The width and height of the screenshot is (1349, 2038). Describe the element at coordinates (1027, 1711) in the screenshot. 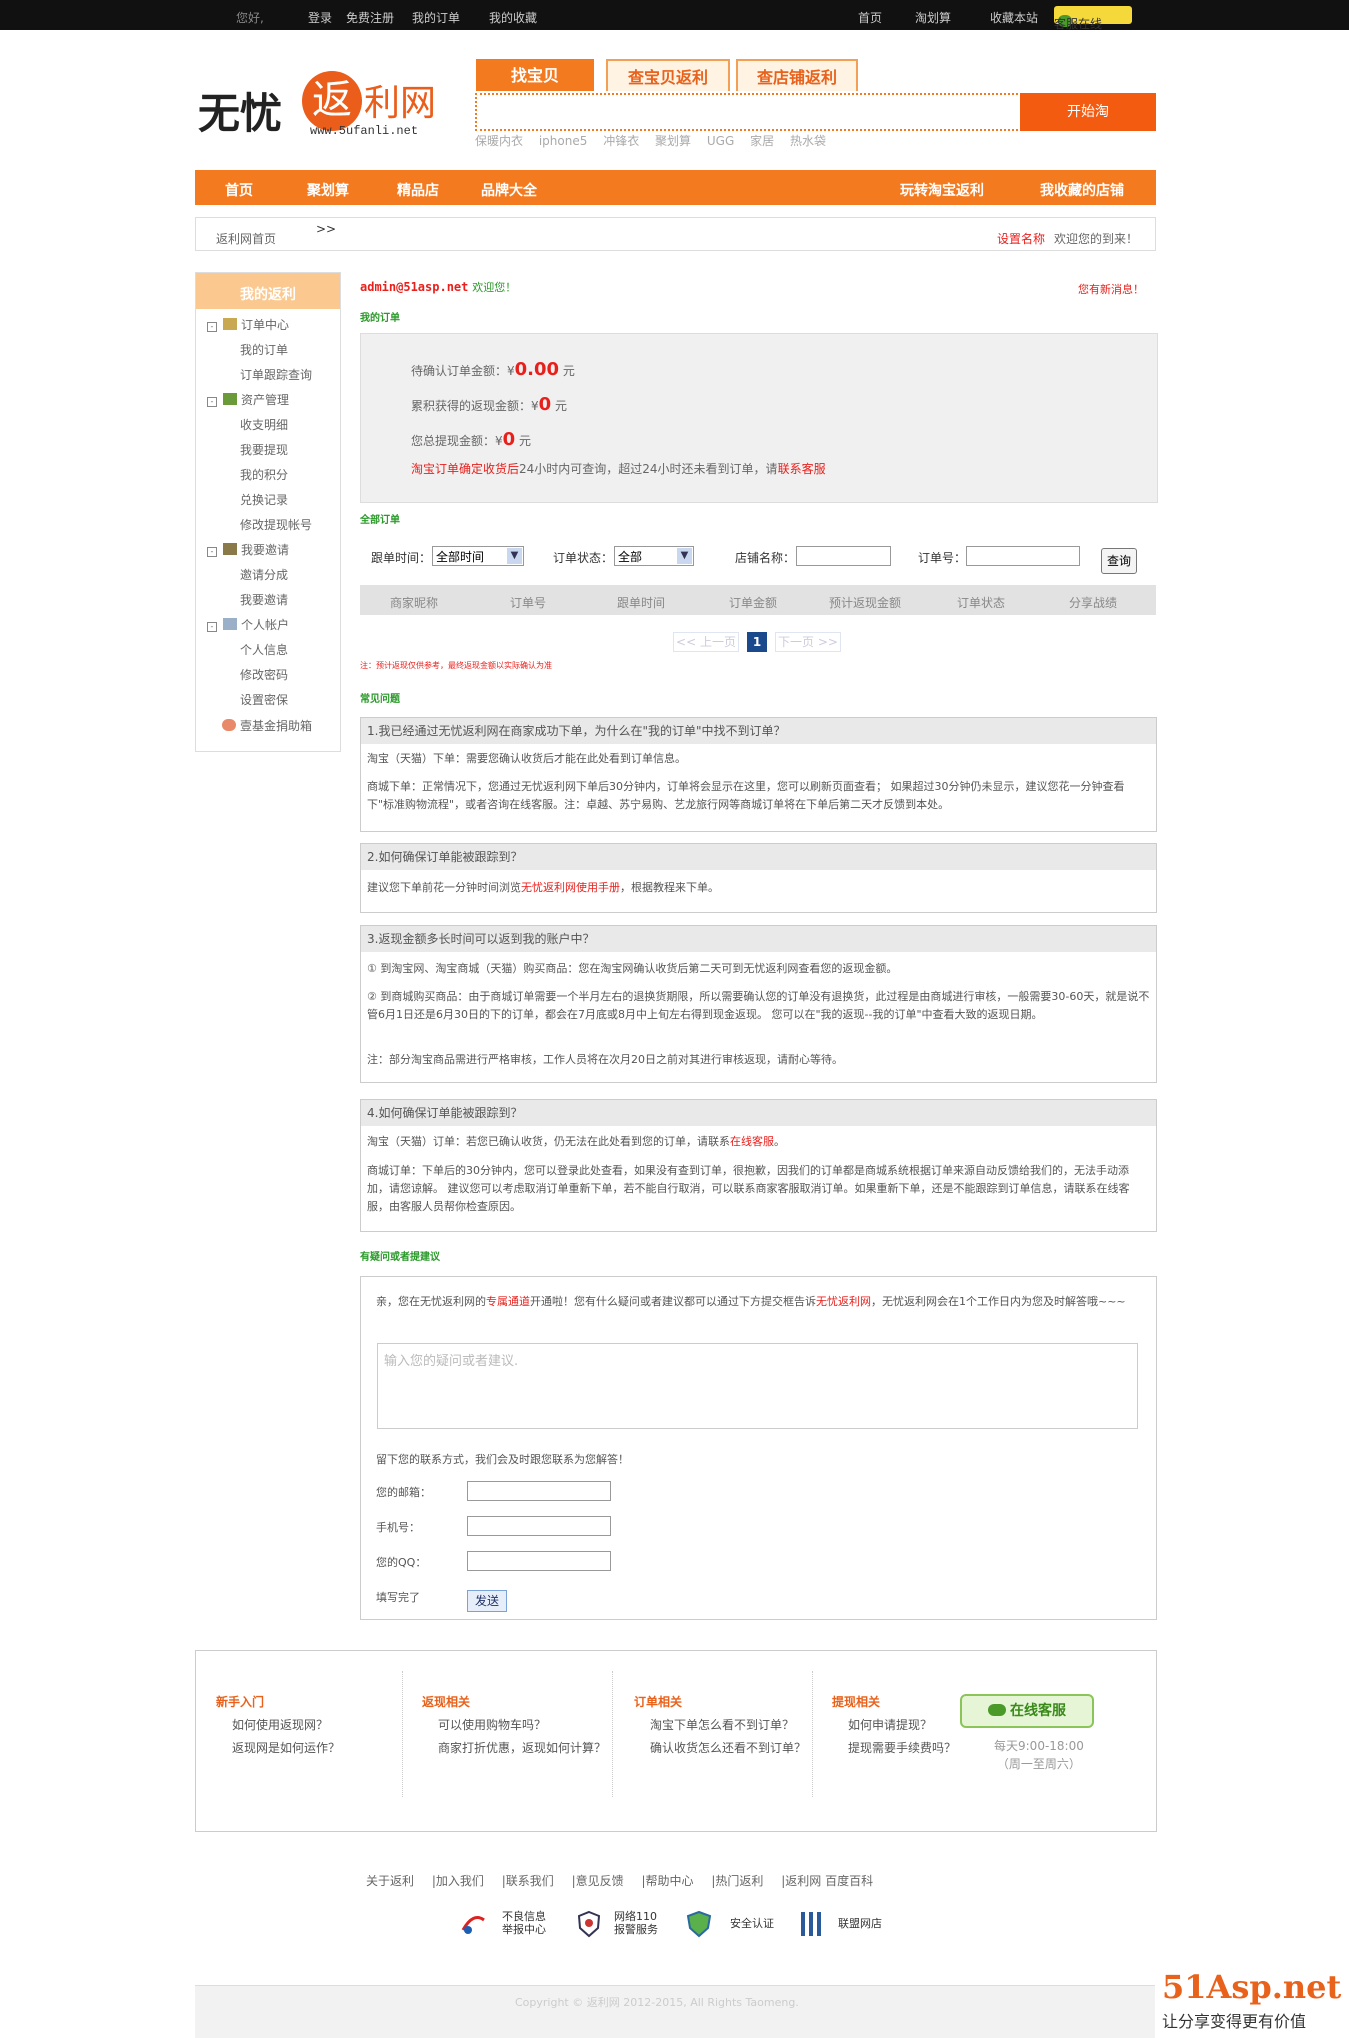

I see `online-service-button: 在线客服` at that location.